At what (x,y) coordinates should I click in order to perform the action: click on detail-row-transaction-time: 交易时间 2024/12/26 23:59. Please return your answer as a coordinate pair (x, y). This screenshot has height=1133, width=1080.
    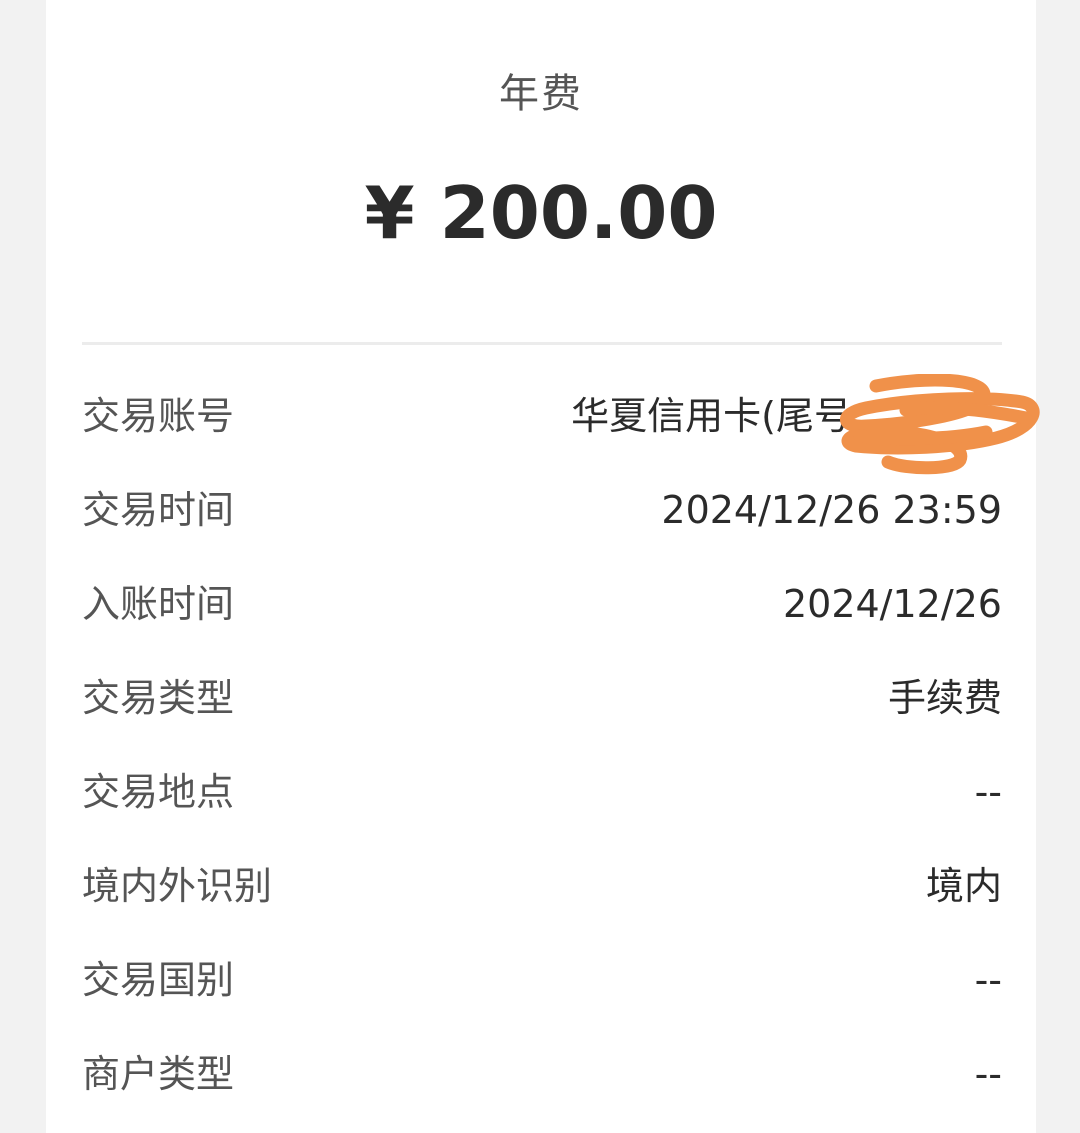
    Looking at the image, I should click on (542, 510).